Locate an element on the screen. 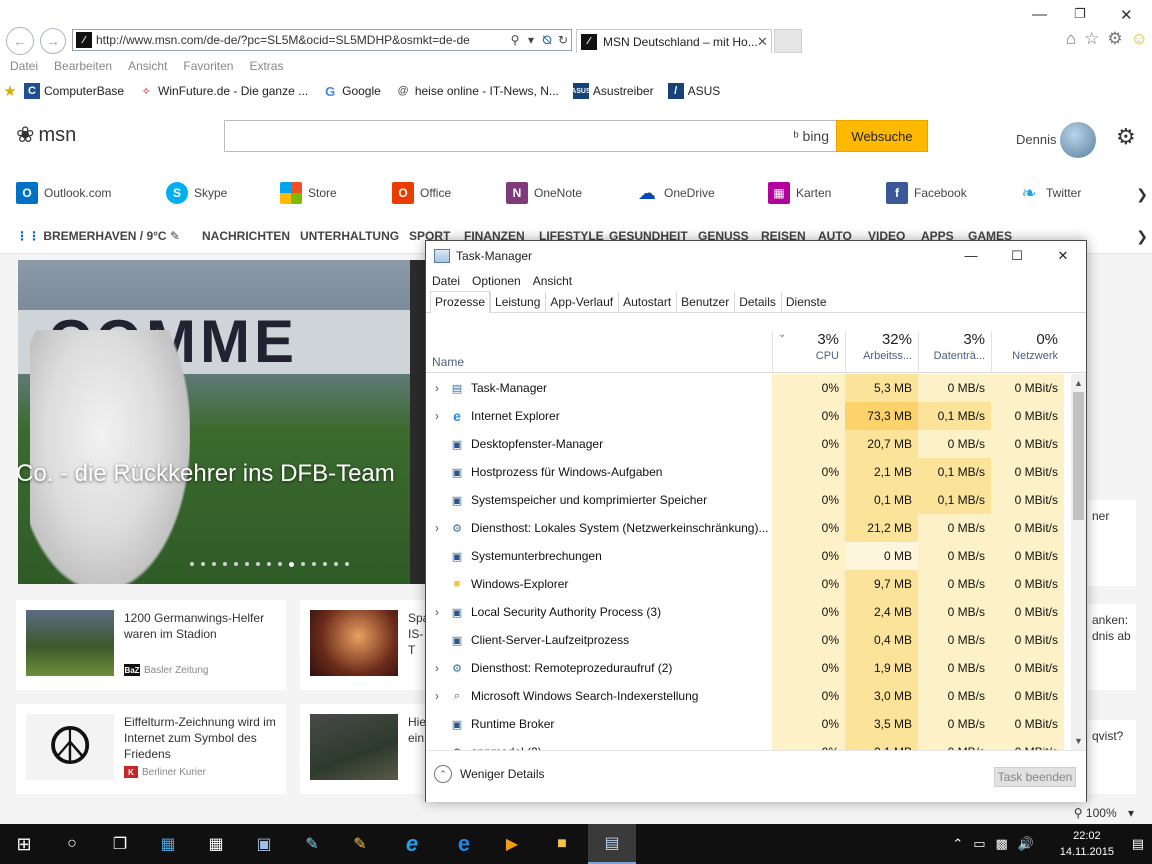 The width and height of the screenshot is (1152, 864). refresh-icon: ↻ is located at coordinates (563, 40).